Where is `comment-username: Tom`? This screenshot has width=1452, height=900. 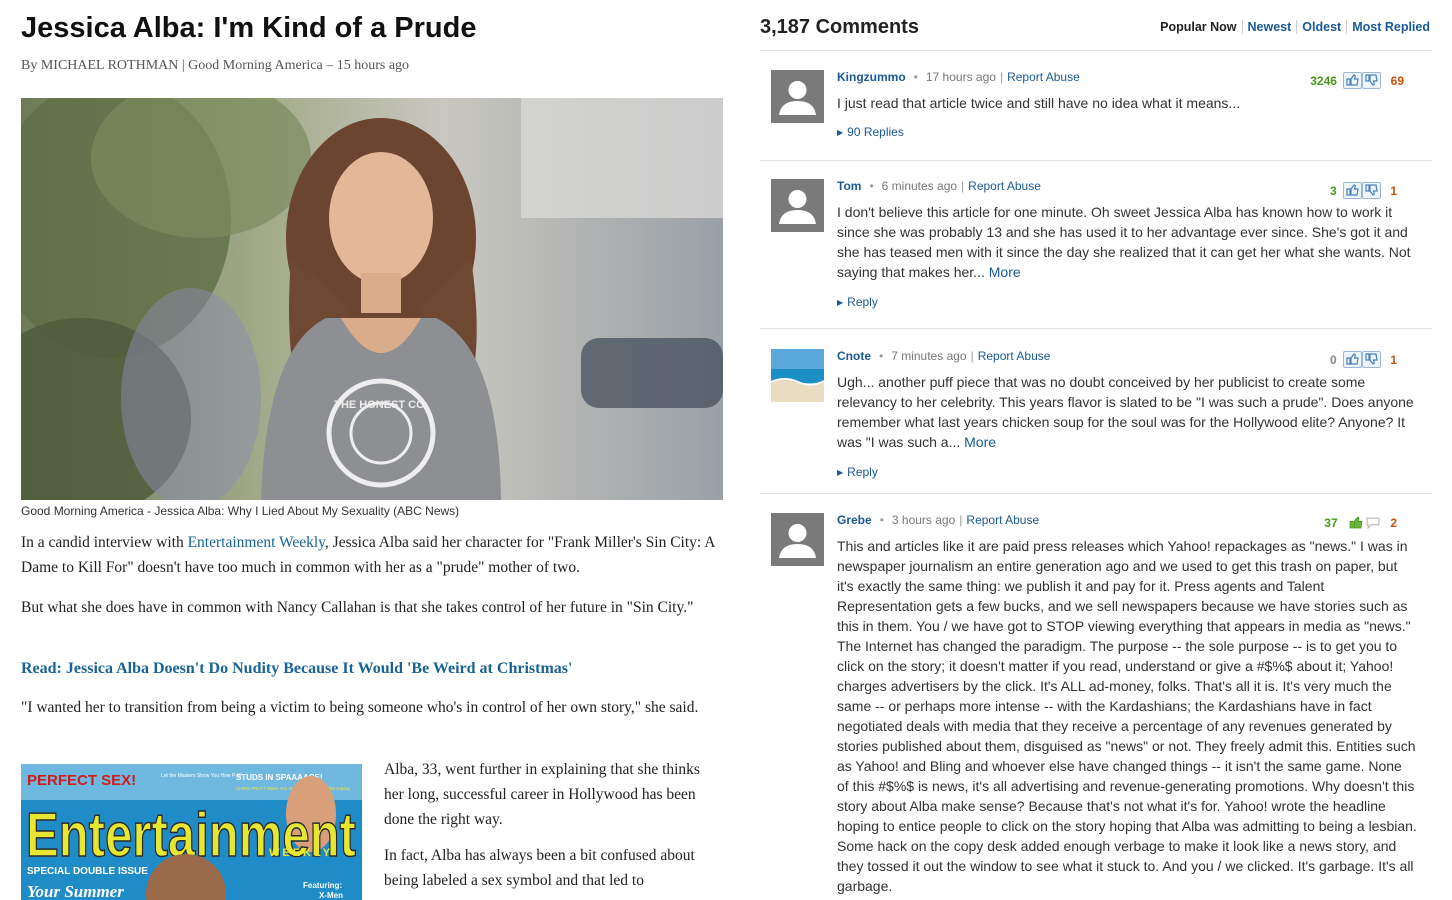
comment-username: Tom is located at coordinates (849, 186).